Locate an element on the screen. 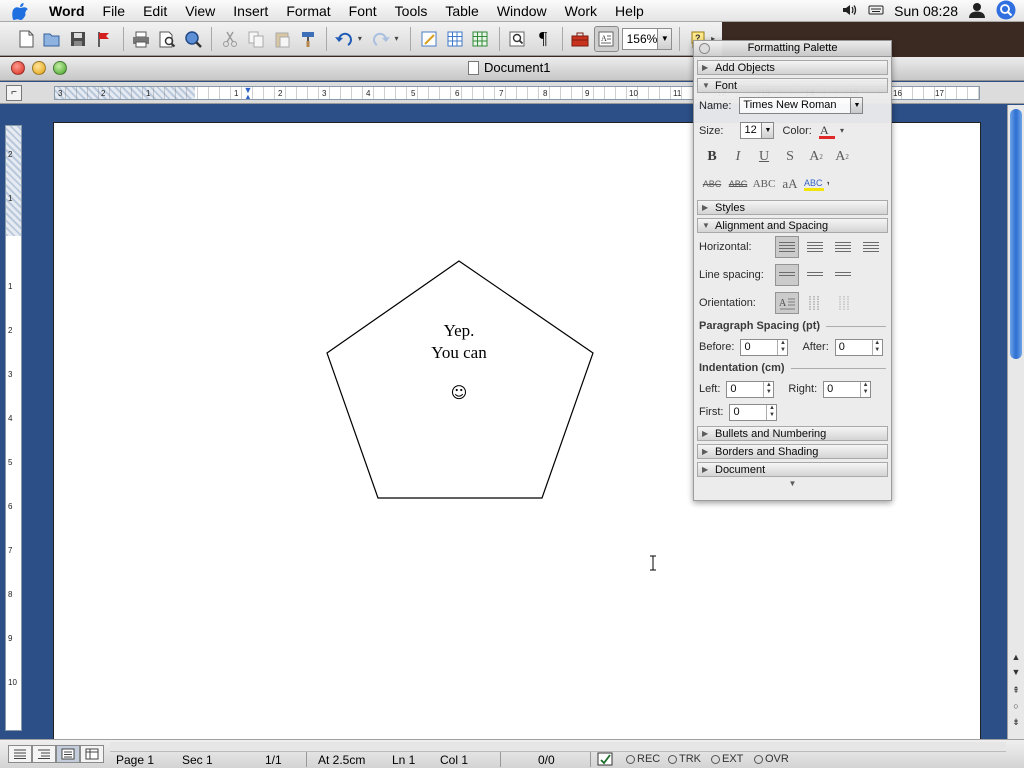  close-window-button is located at coordinates (18, 68).